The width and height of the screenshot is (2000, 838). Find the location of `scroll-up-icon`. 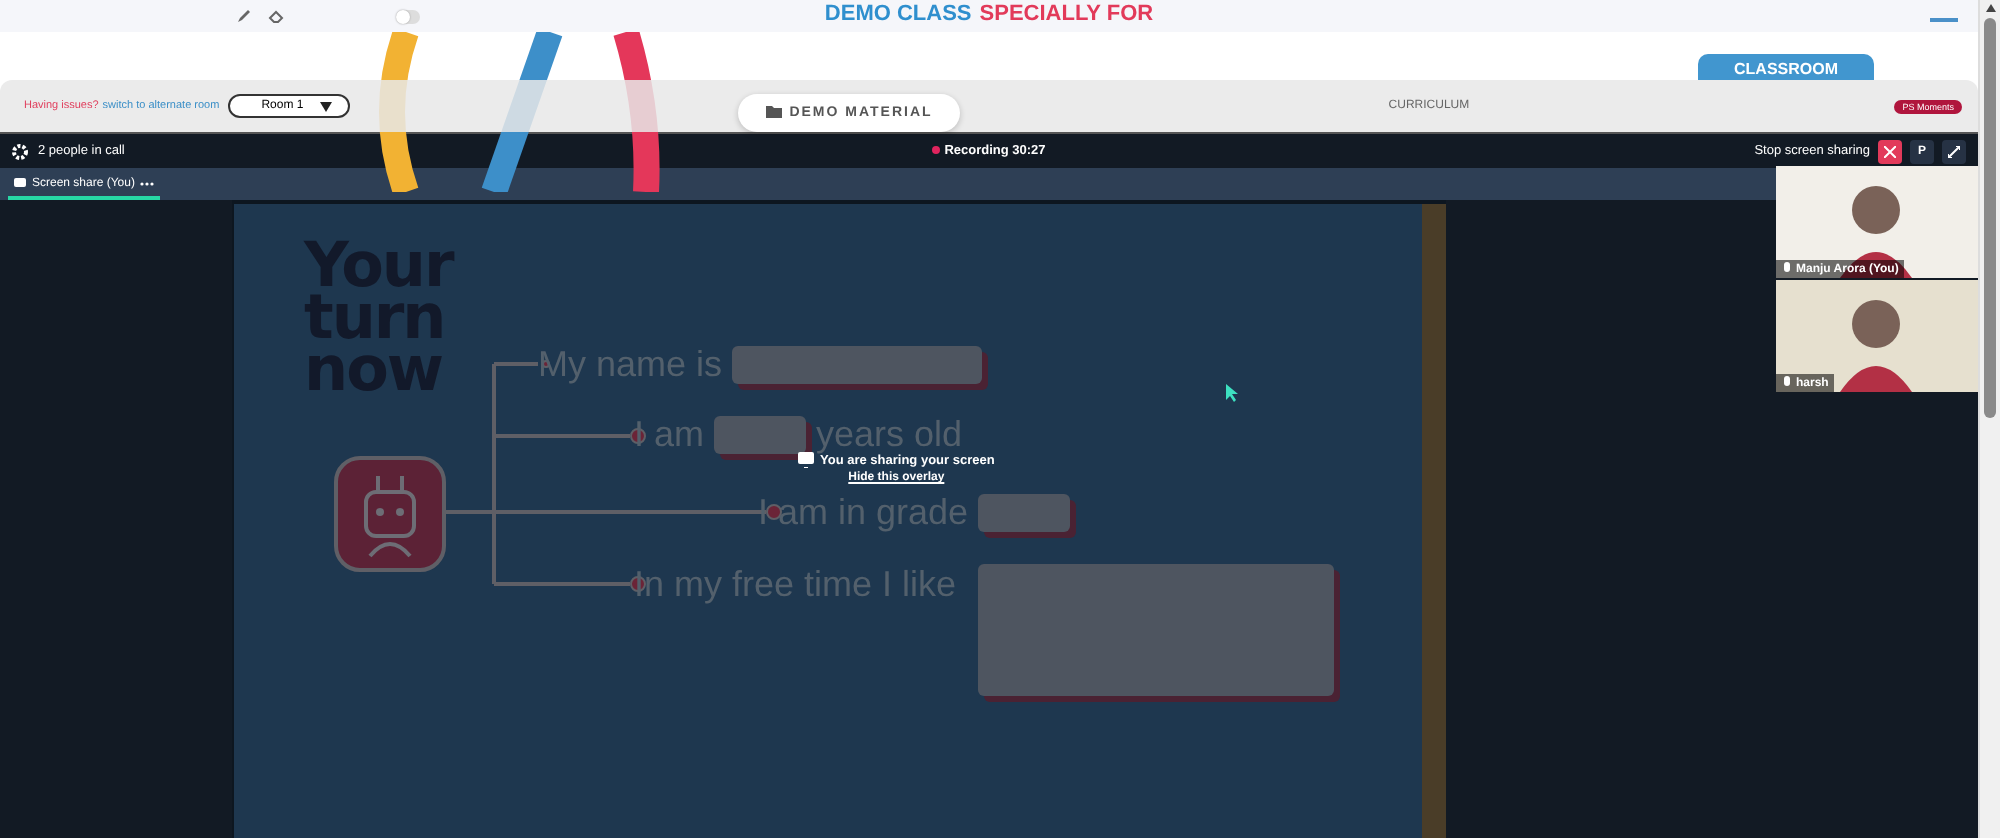

scroll-up-icon is located at coordinates (1990, 8).